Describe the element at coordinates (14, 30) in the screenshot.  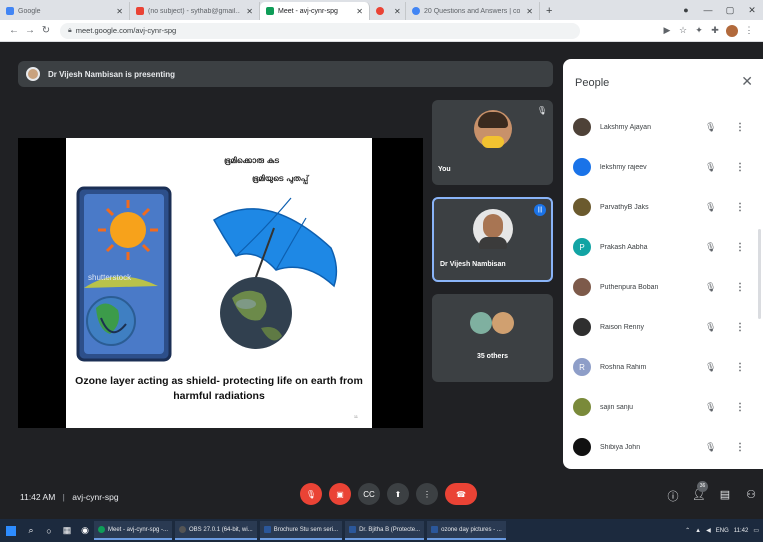
I see `back-icon: ←` at that location.